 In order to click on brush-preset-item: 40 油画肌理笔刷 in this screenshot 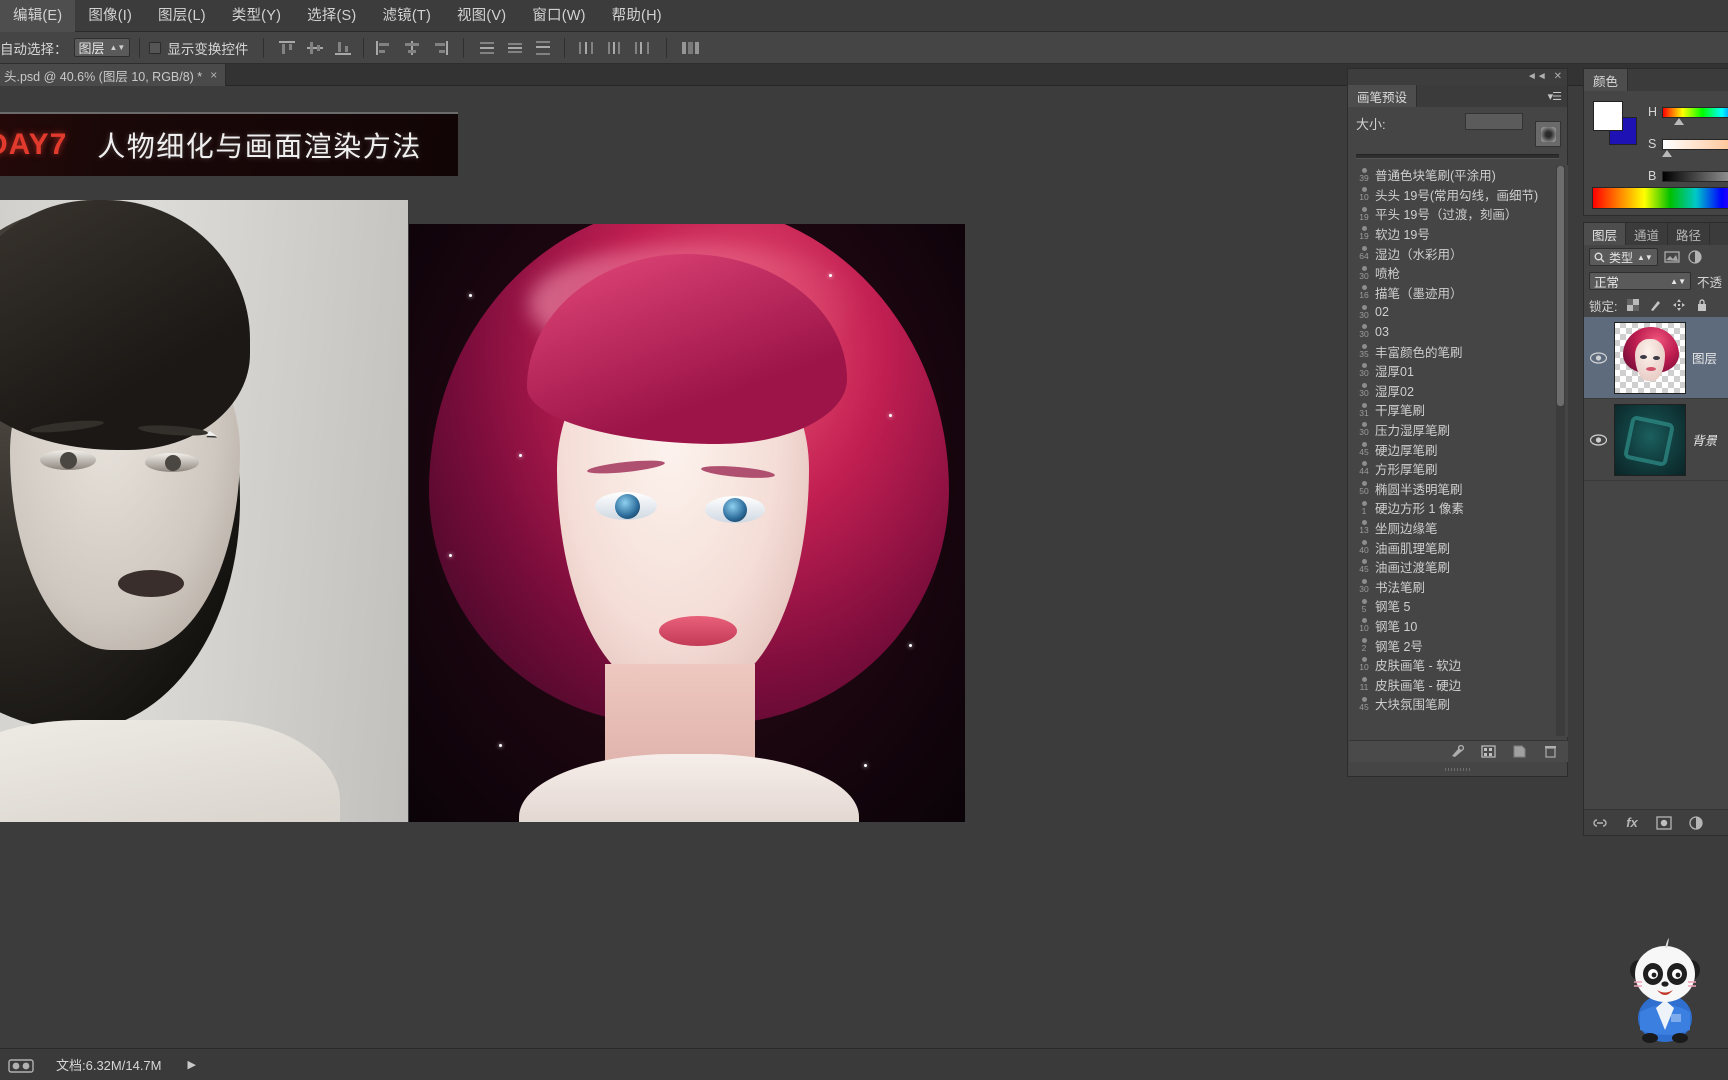, I will do `click(1458, 547)`.